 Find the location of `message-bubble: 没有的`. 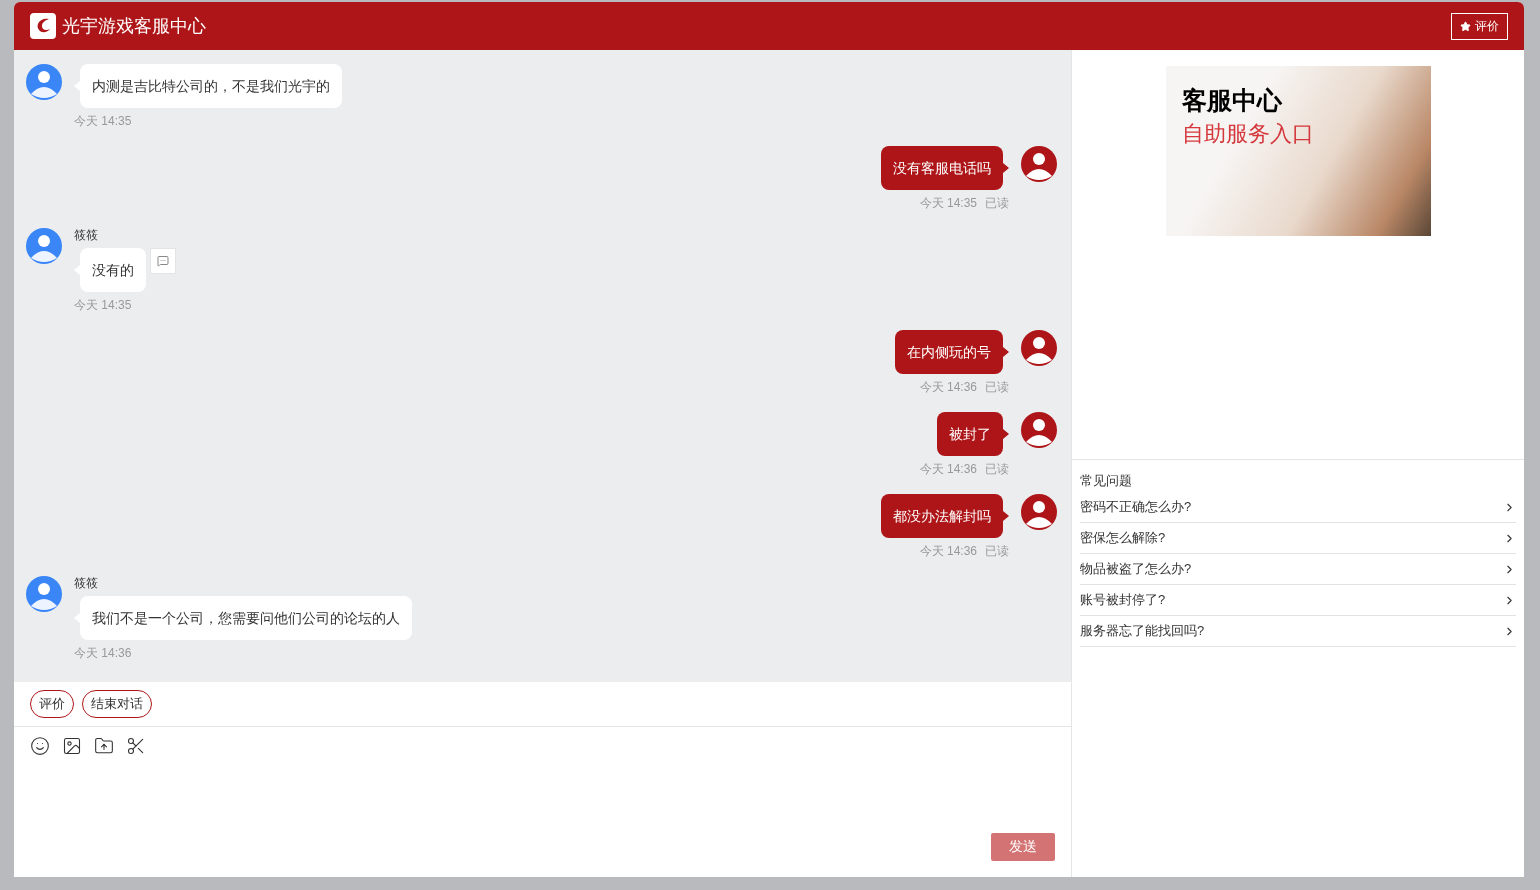

message-bubble: 没有的 is located at coordinates (113, 270).